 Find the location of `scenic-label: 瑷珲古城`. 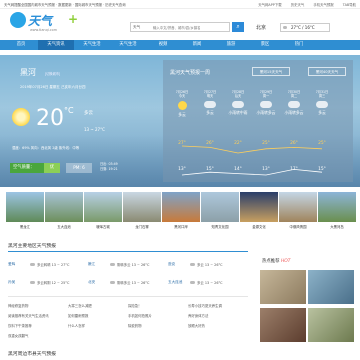

scenic-label: 瑷珲古城 is located at coordinates (103, 226).